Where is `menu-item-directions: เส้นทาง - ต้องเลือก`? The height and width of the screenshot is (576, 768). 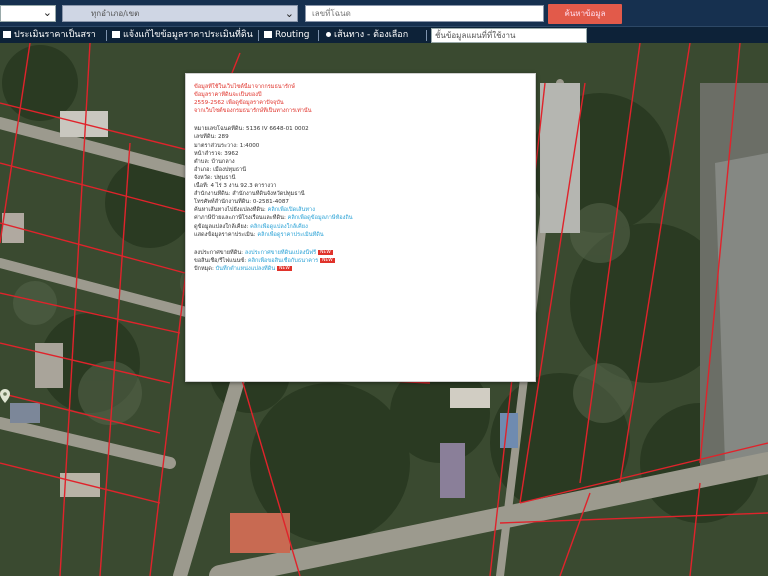 menu-item-directions: เส้นทาง - ต้องเลือก is located at coordinates (367, 35).